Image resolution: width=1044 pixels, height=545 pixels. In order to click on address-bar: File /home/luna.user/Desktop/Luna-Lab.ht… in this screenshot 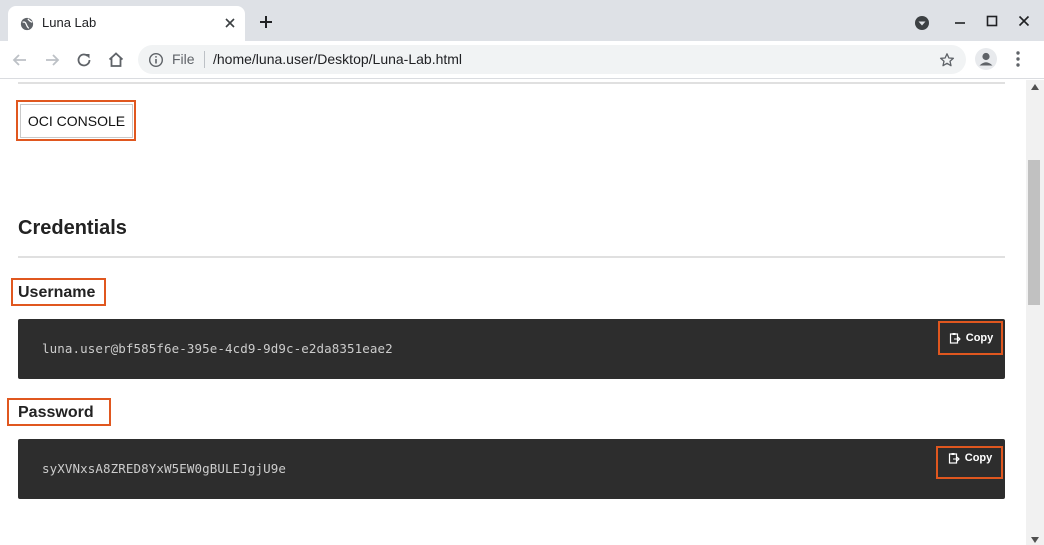, I will do `click(552, 59)`.